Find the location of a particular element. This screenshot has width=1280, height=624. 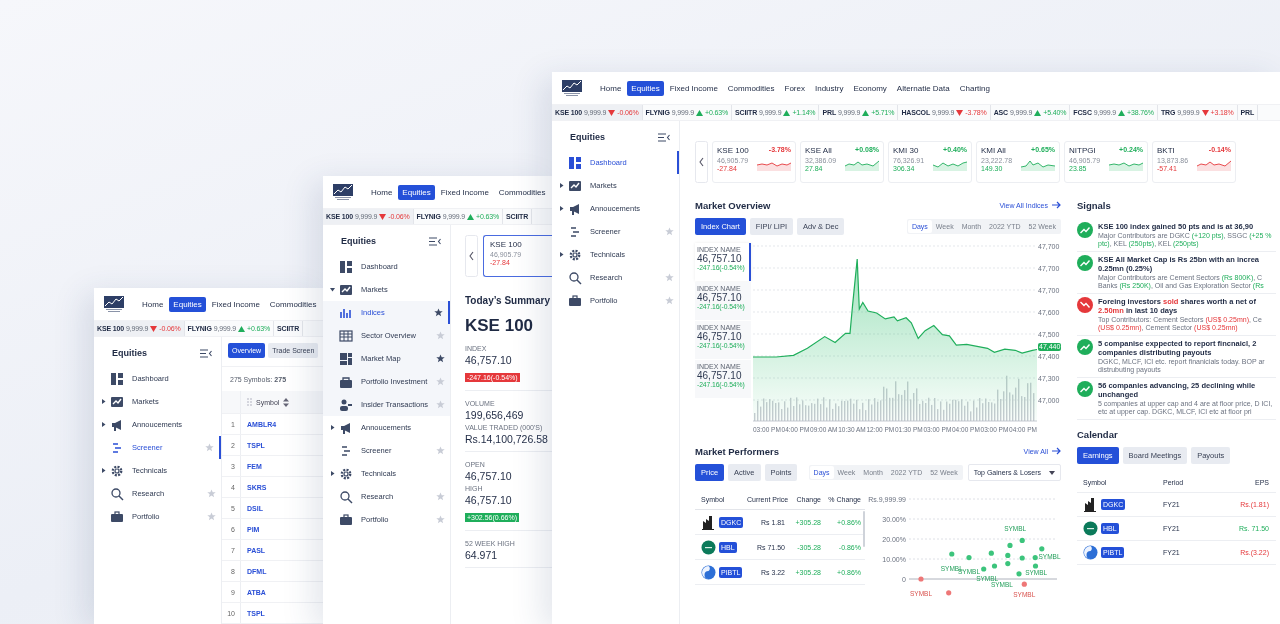

index-name: KSE All is located at coordinates (819, 150).